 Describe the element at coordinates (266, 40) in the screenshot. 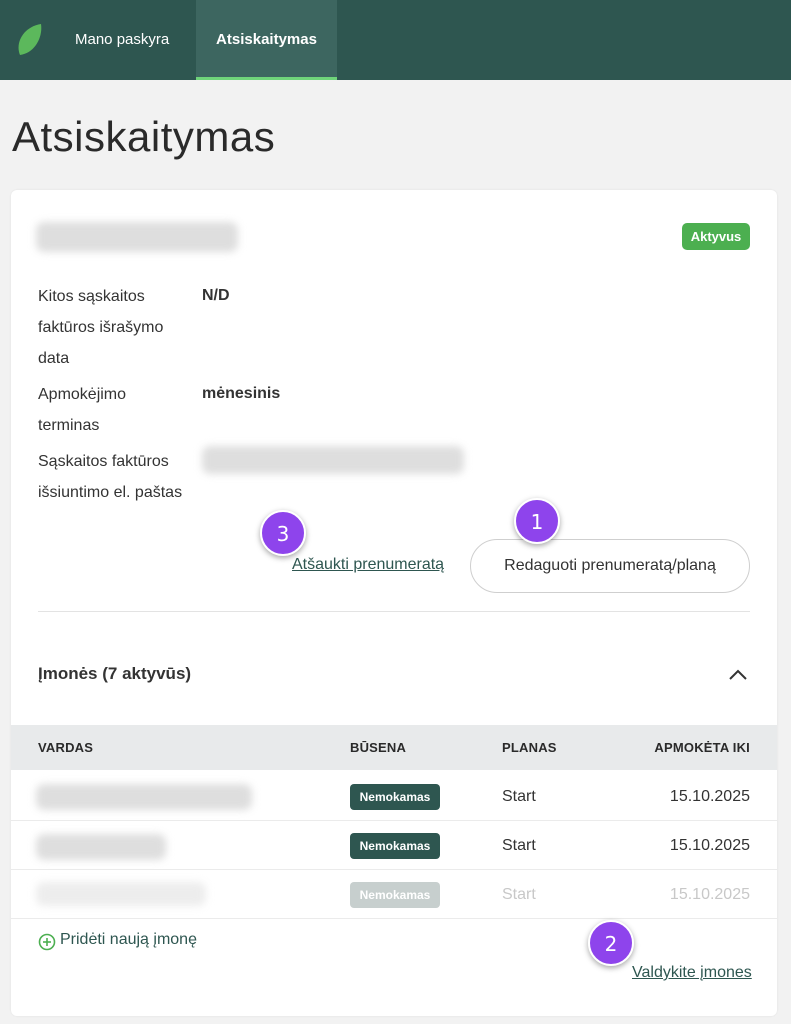

I see `nav-item-billing: Atsiskaitymas` at that location.